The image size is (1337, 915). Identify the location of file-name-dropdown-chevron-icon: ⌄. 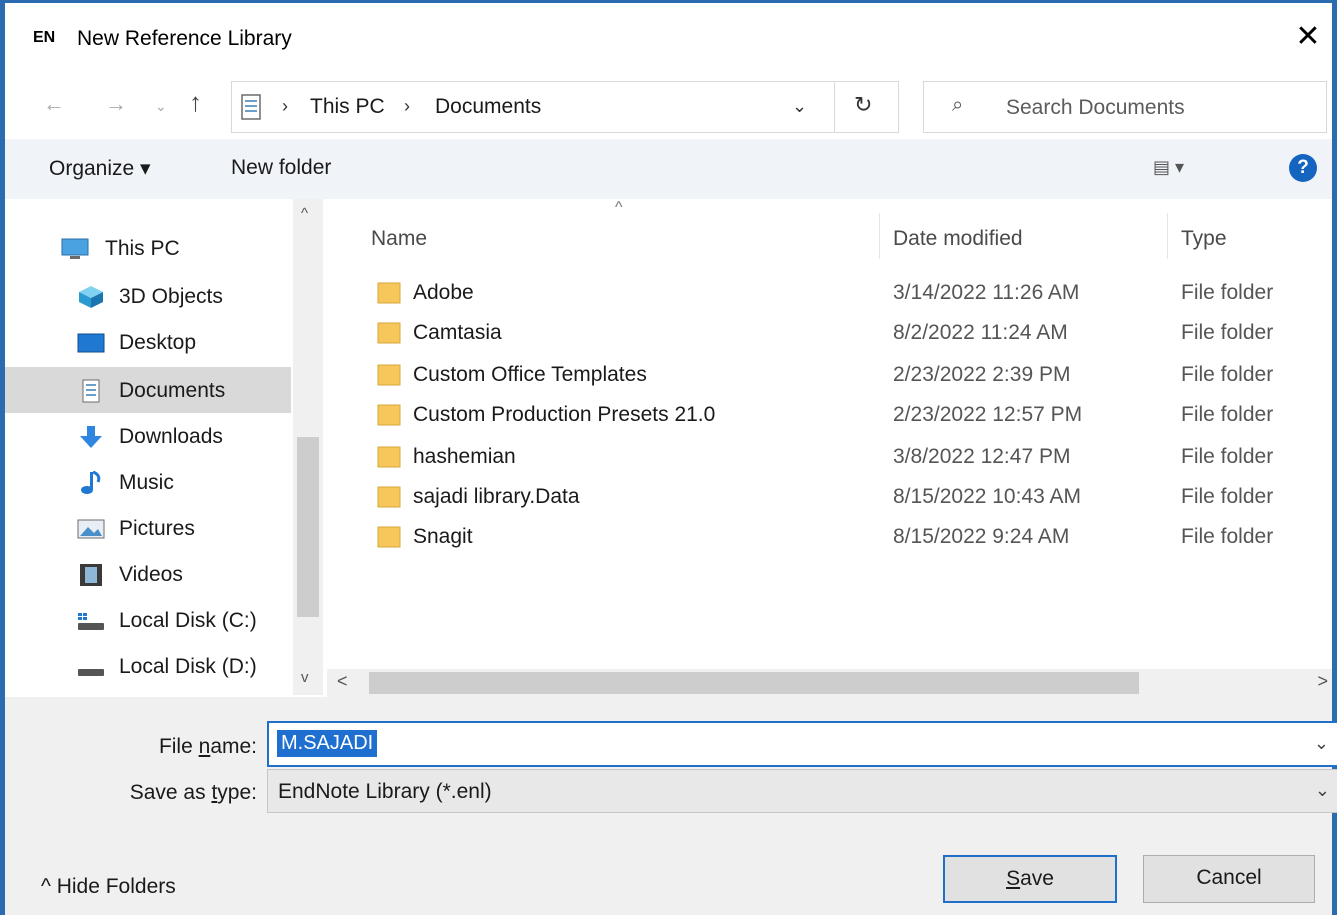
(1321, 743).